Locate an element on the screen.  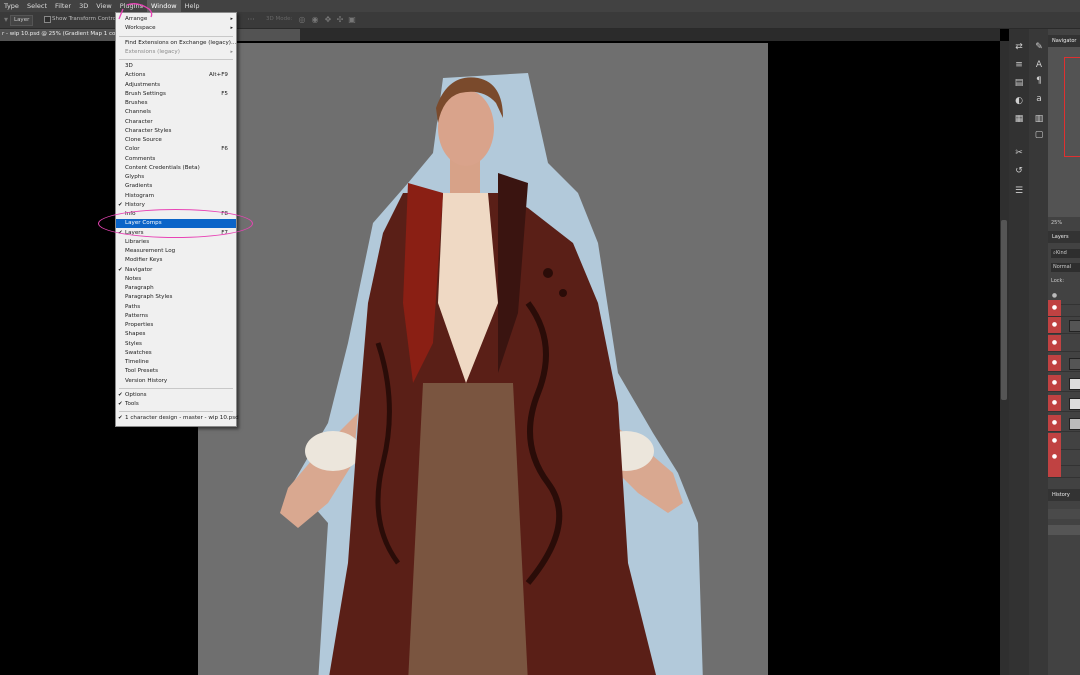
navigator-preview is located at coordinates (1064, 132).